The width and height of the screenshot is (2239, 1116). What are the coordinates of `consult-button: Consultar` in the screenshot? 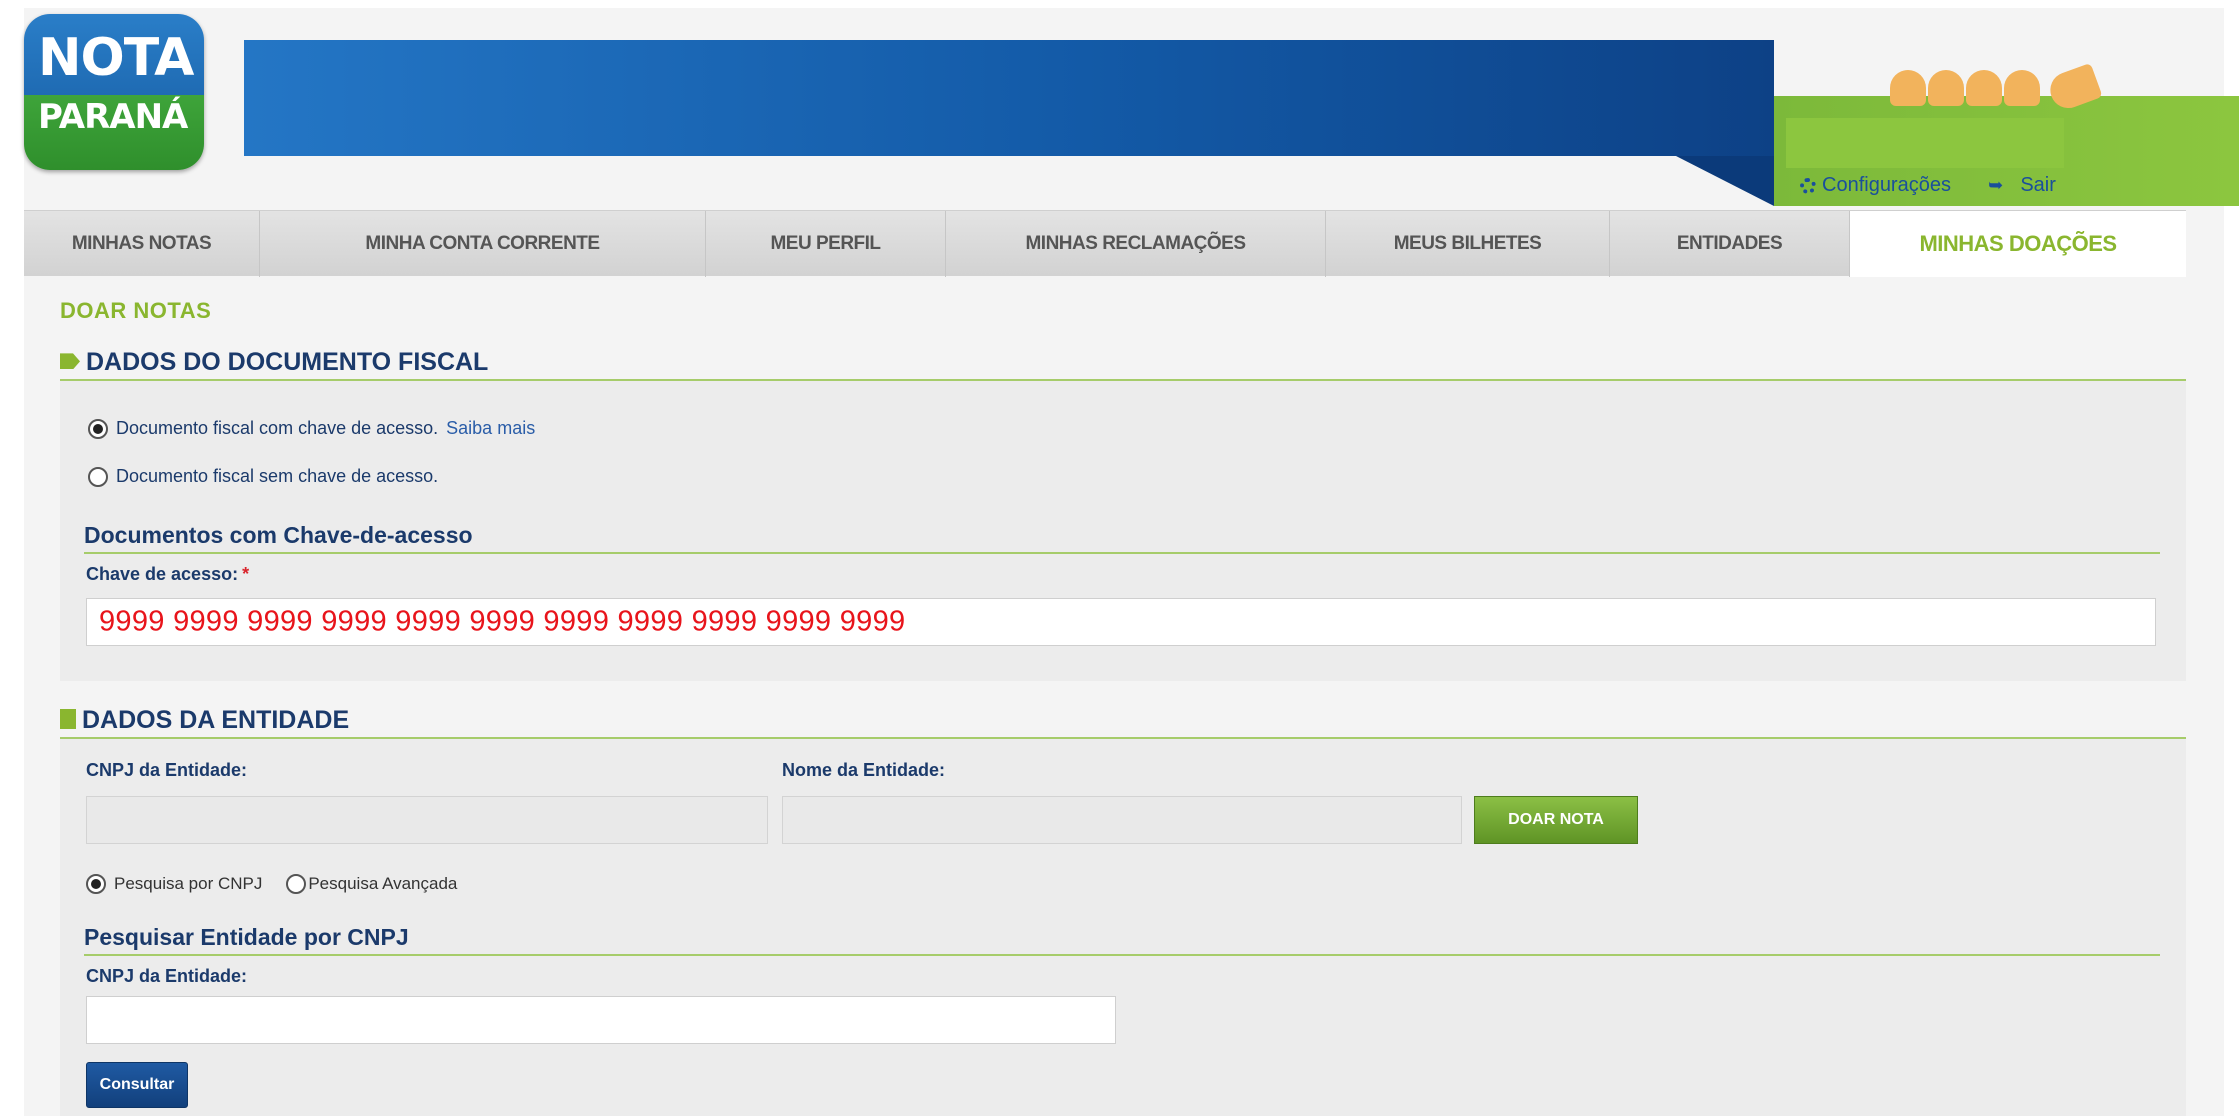 It's located at (137, 1085).